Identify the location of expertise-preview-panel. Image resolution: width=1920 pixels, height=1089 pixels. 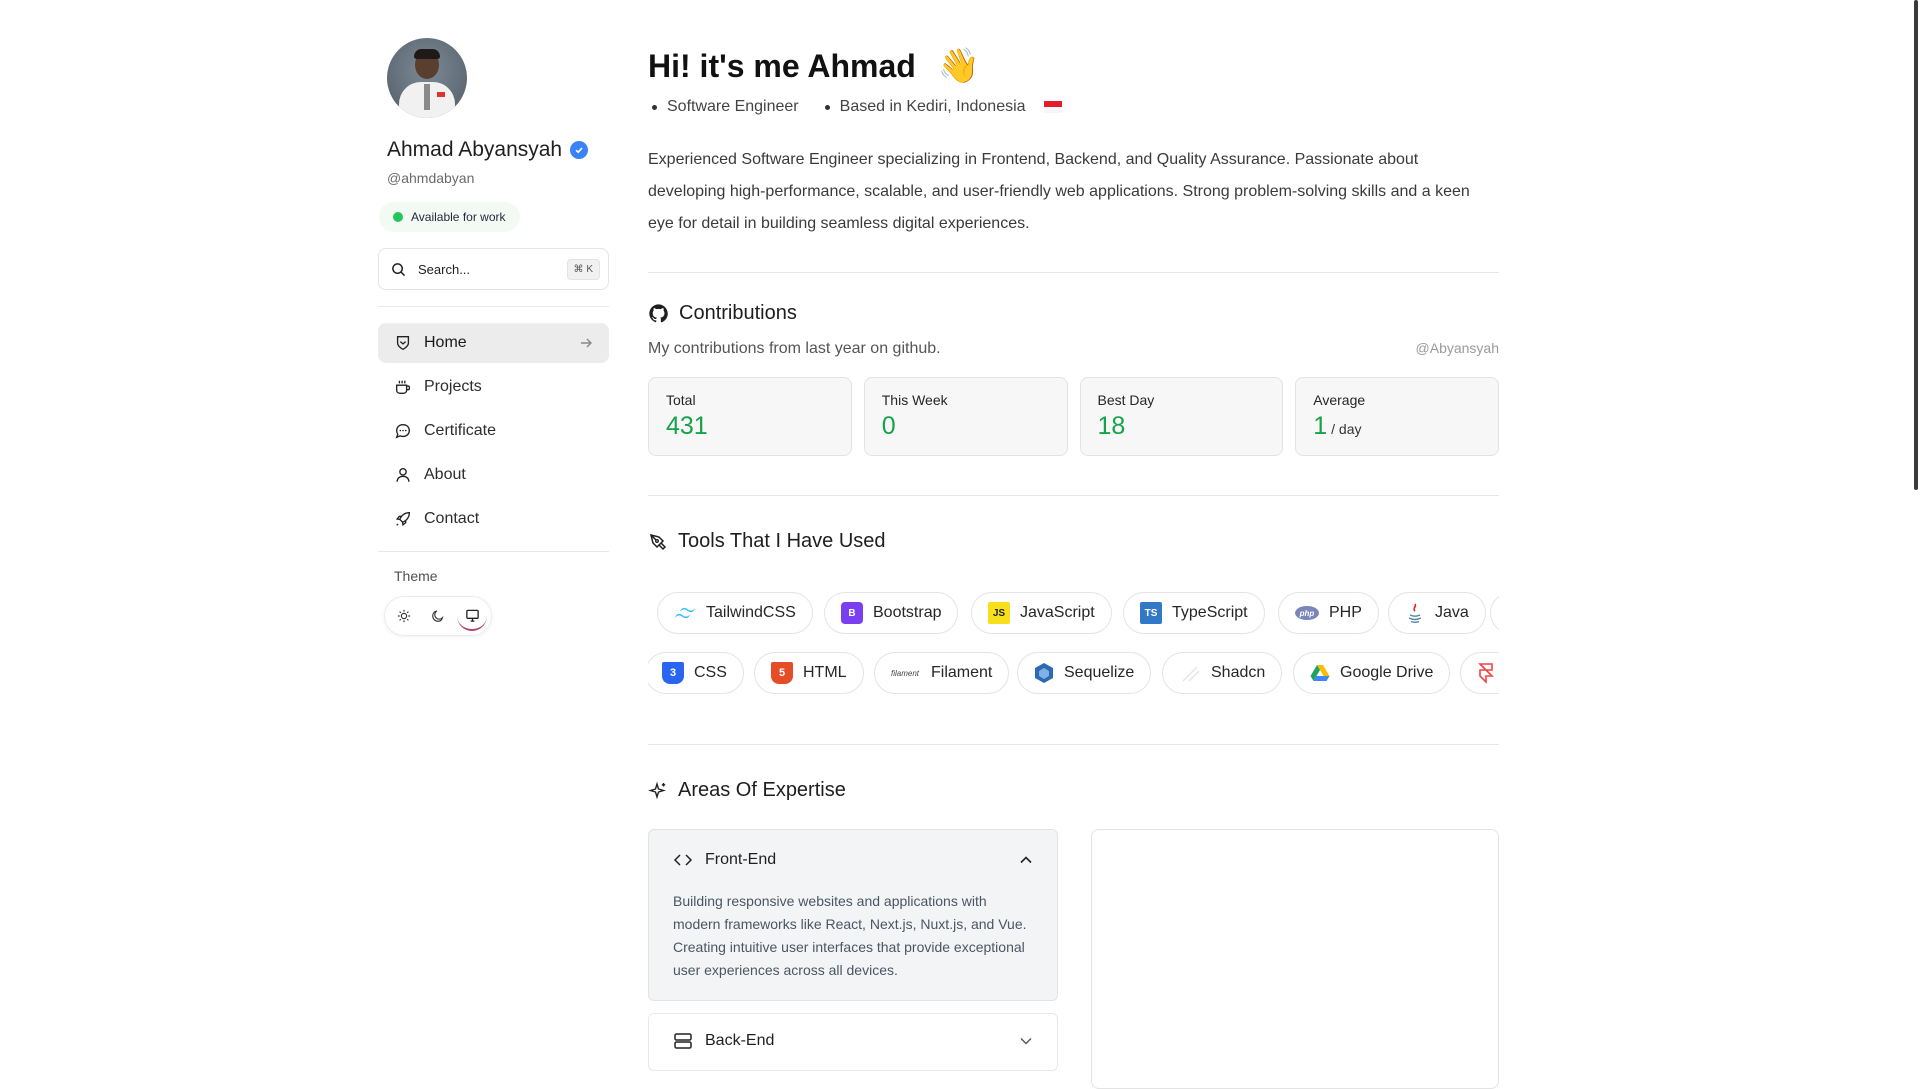
(1295, 959).